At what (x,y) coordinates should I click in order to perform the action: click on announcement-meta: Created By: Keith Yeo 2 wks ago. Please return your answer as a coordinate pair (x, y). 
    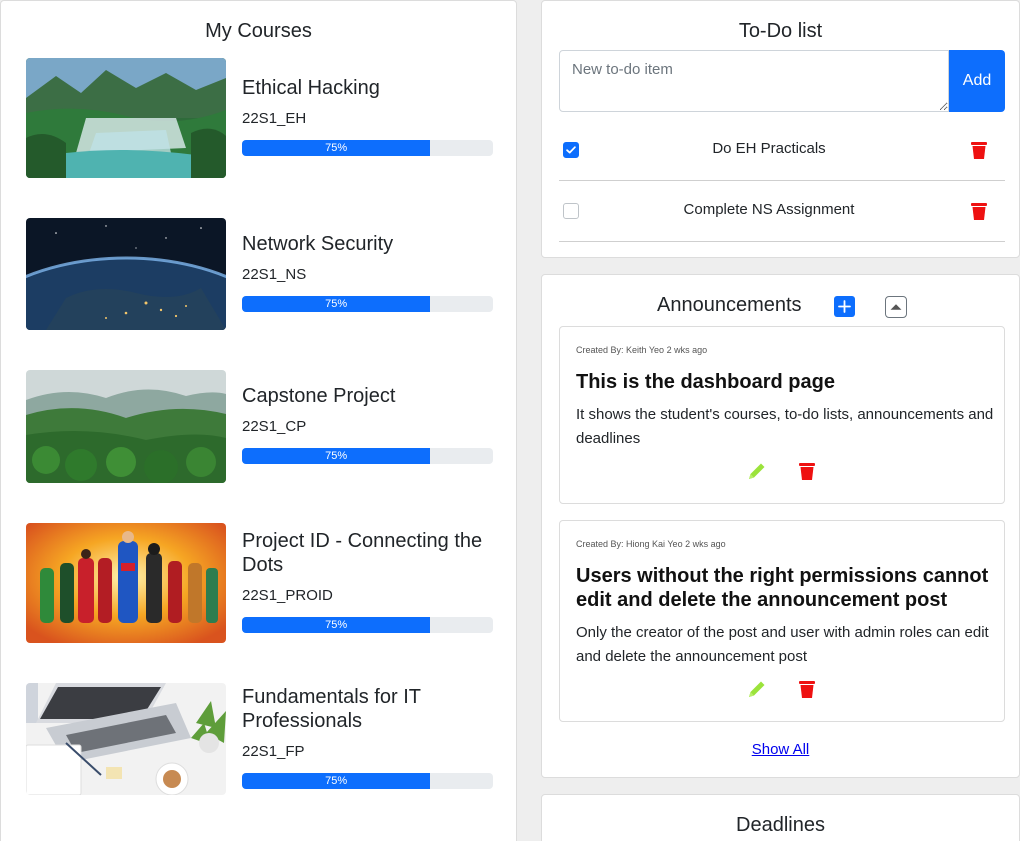
    Looking at the image, I should click on (642, 350).